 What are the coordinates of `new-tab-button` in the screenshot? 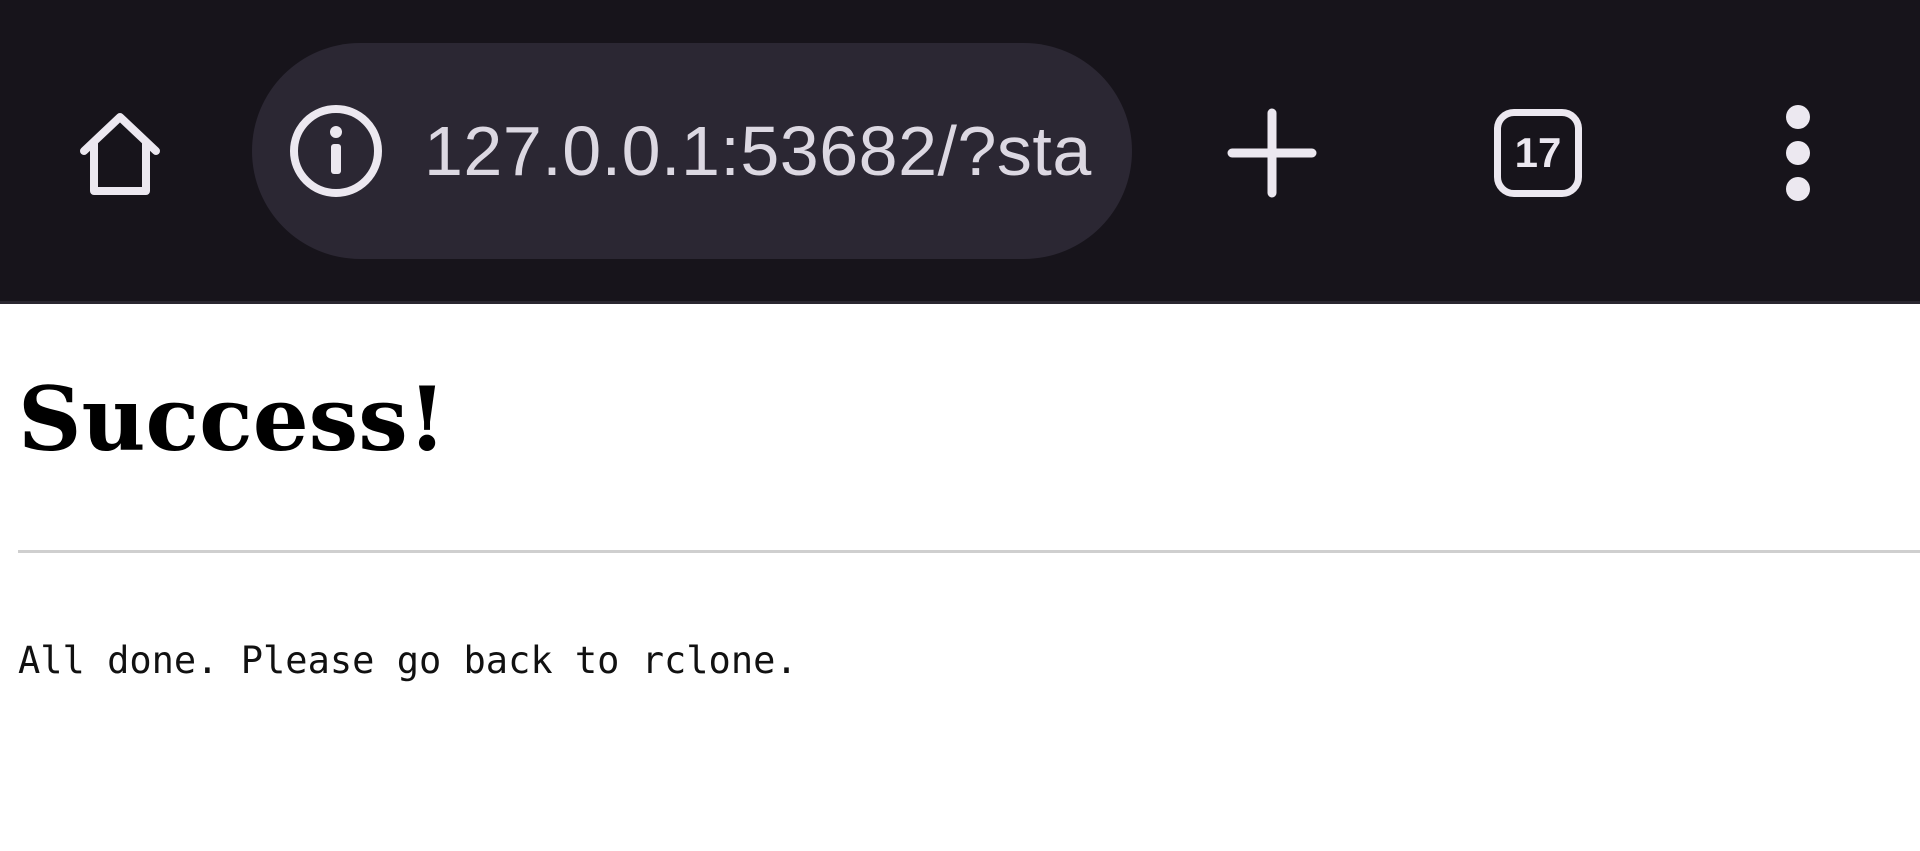 It's located at (1272, 153).